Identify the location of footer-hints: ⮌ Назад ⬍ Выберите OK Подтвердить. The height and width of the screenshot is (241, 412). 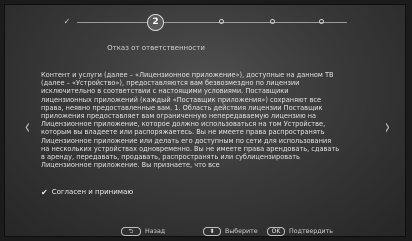
(205, 231).